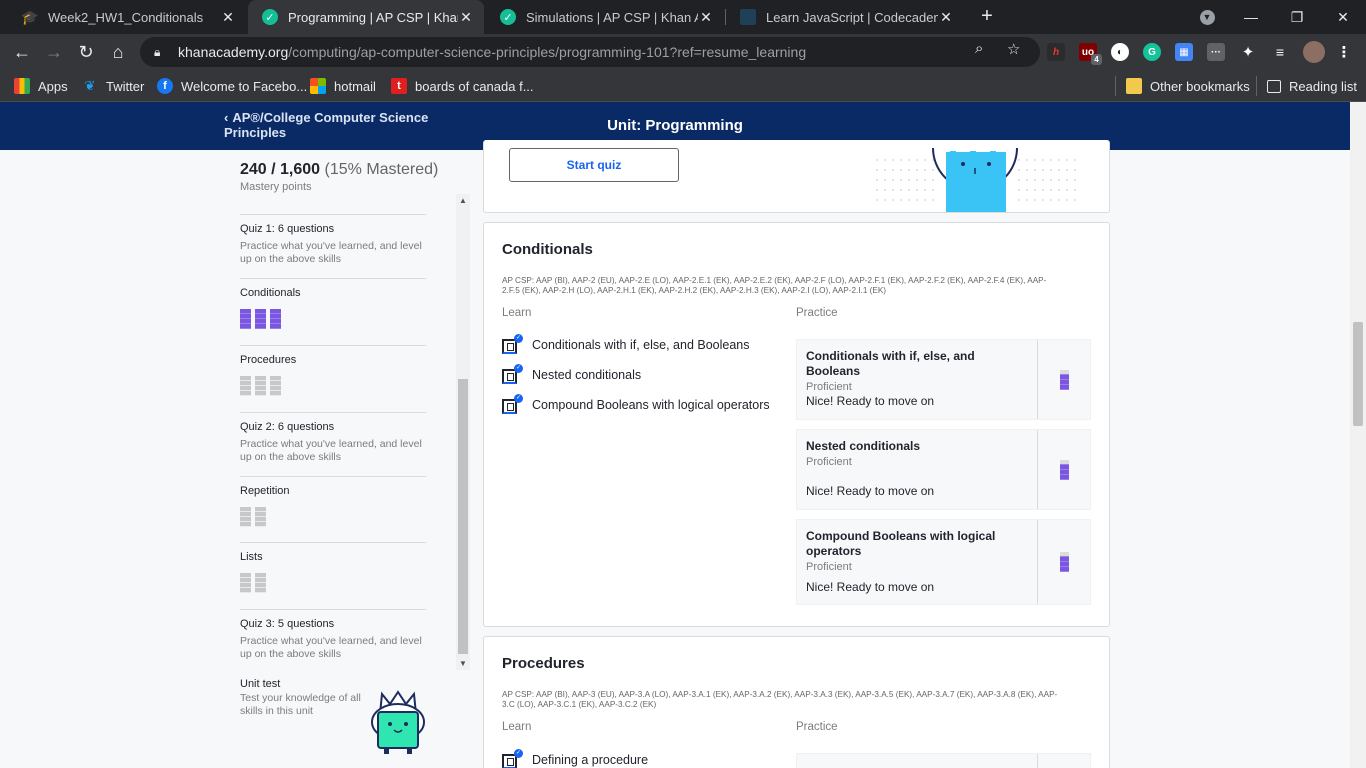 The width and height of the screenshot is (1366, 768). Describe the element at coordinates (1306, 86) in the screenshot. I see `reading-list-button: Reading list` at that location.